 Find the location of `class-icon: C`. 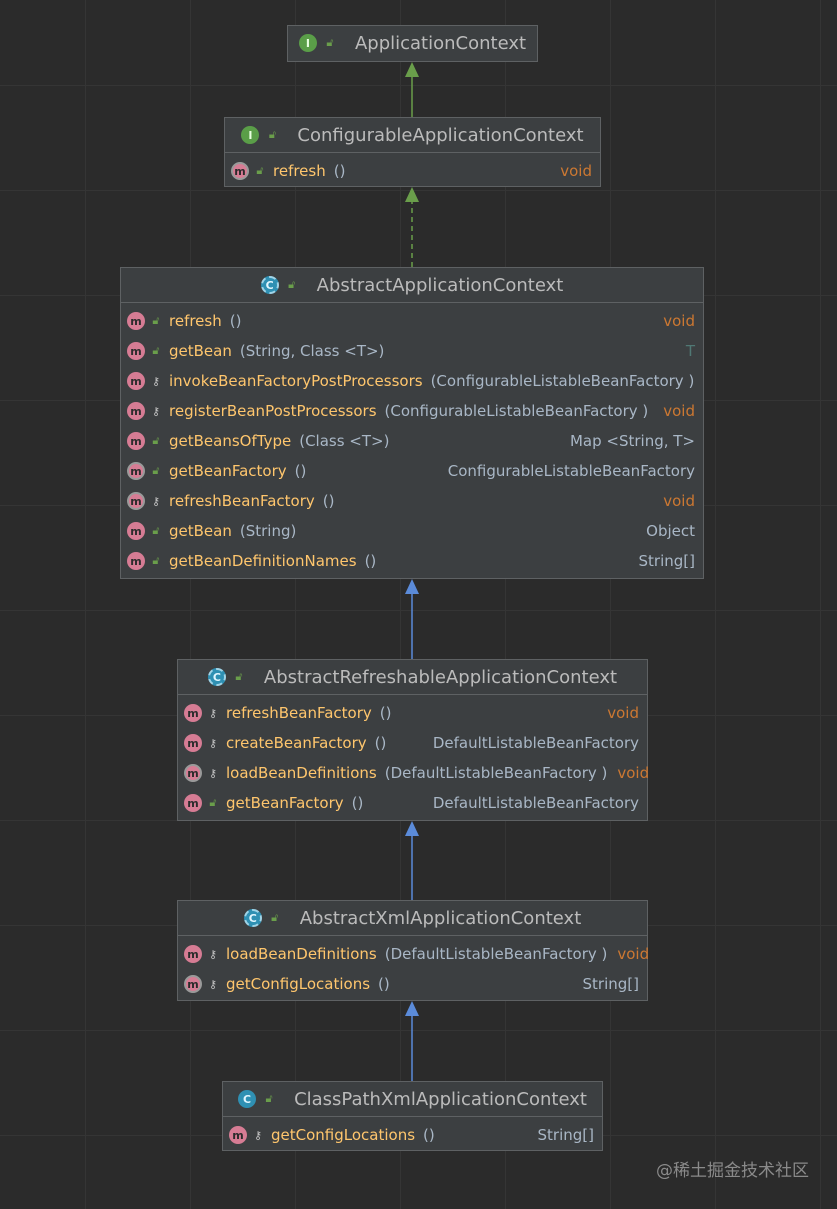

class-icon: C is located at coordinates (247, 1099).